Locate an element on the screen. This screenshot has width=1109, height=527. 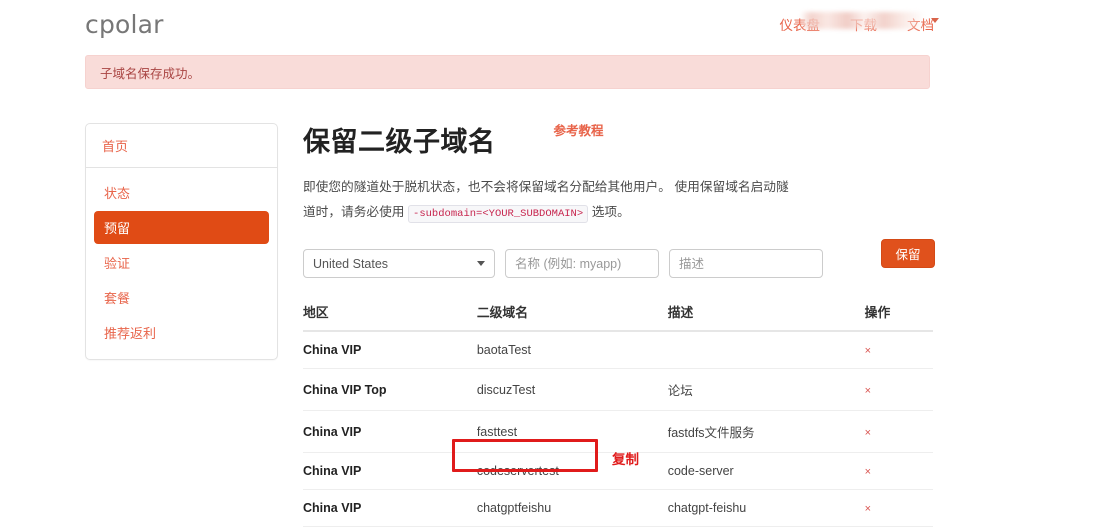
sidebar-item-plan: 套餐 is located at coordinates (181, 297).